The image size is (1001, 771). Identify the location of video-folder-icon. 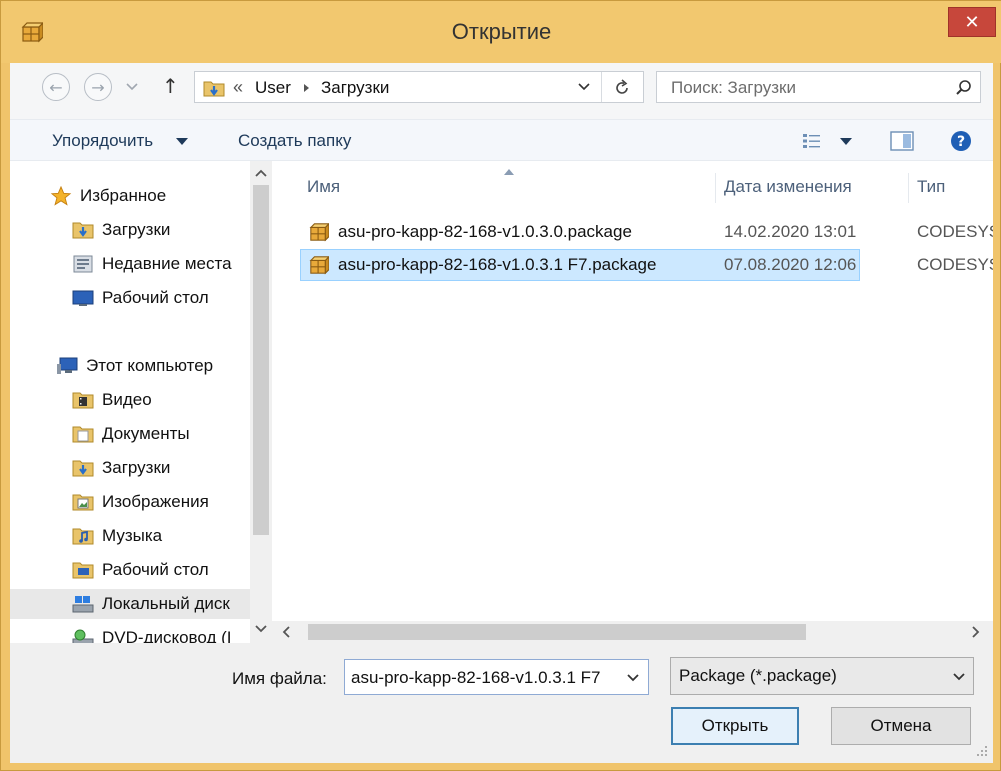
(83, 400).